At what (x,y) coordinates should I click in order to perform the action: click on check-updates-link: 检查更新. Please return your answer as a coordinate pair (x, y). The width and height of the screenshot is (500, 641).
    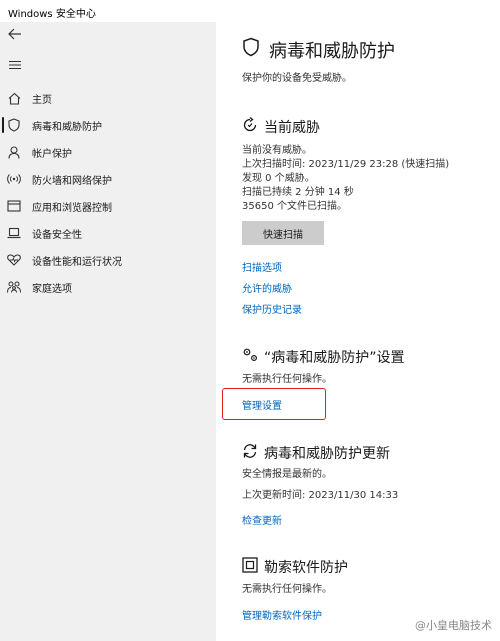
    Looking at the image, I should click on (262, 519).